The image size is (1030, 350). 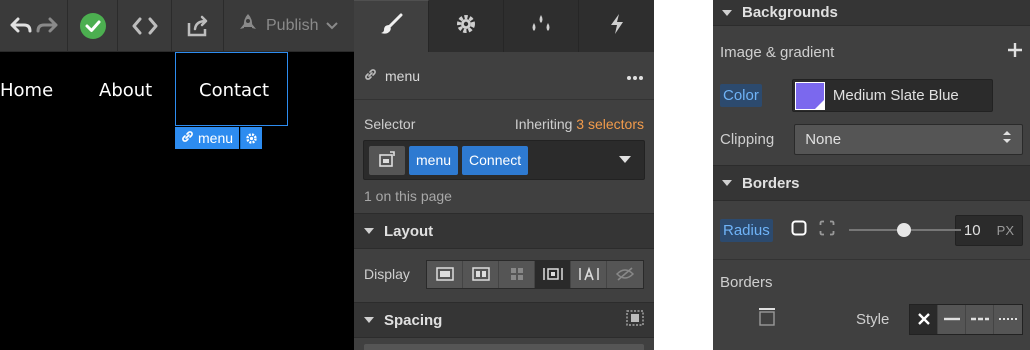 What do you see at coordinates (177, 26) in the screenshot?
I see `top-toolbar: Publish` at bounding box center [177, 26].